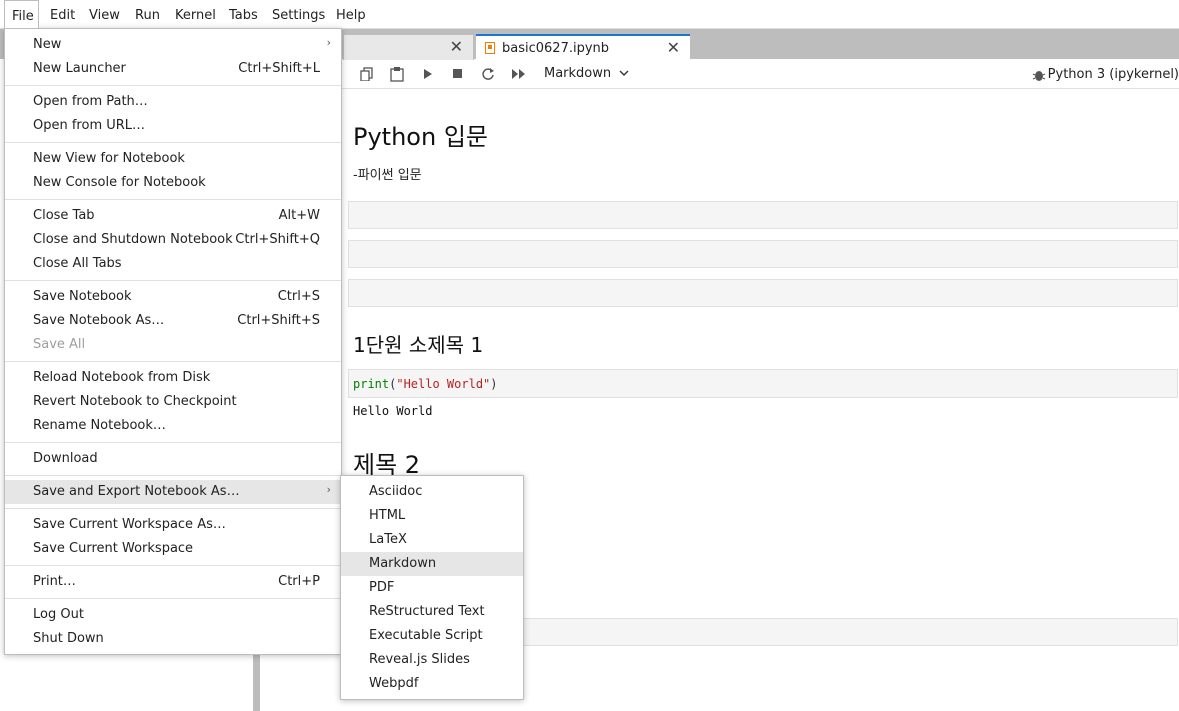 This screenshot has width=1179, height=711. Describe the element at coordinates (387, 175) in the screenshot. I see `markdown-paragraph: -파이썬 입문` at that location.